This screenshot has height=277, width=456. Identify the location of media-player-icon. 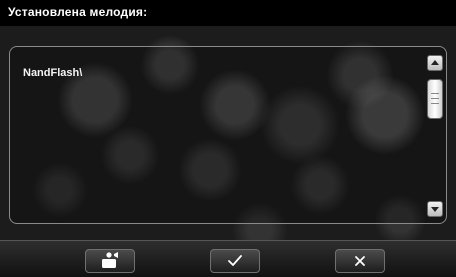
(110, 260).